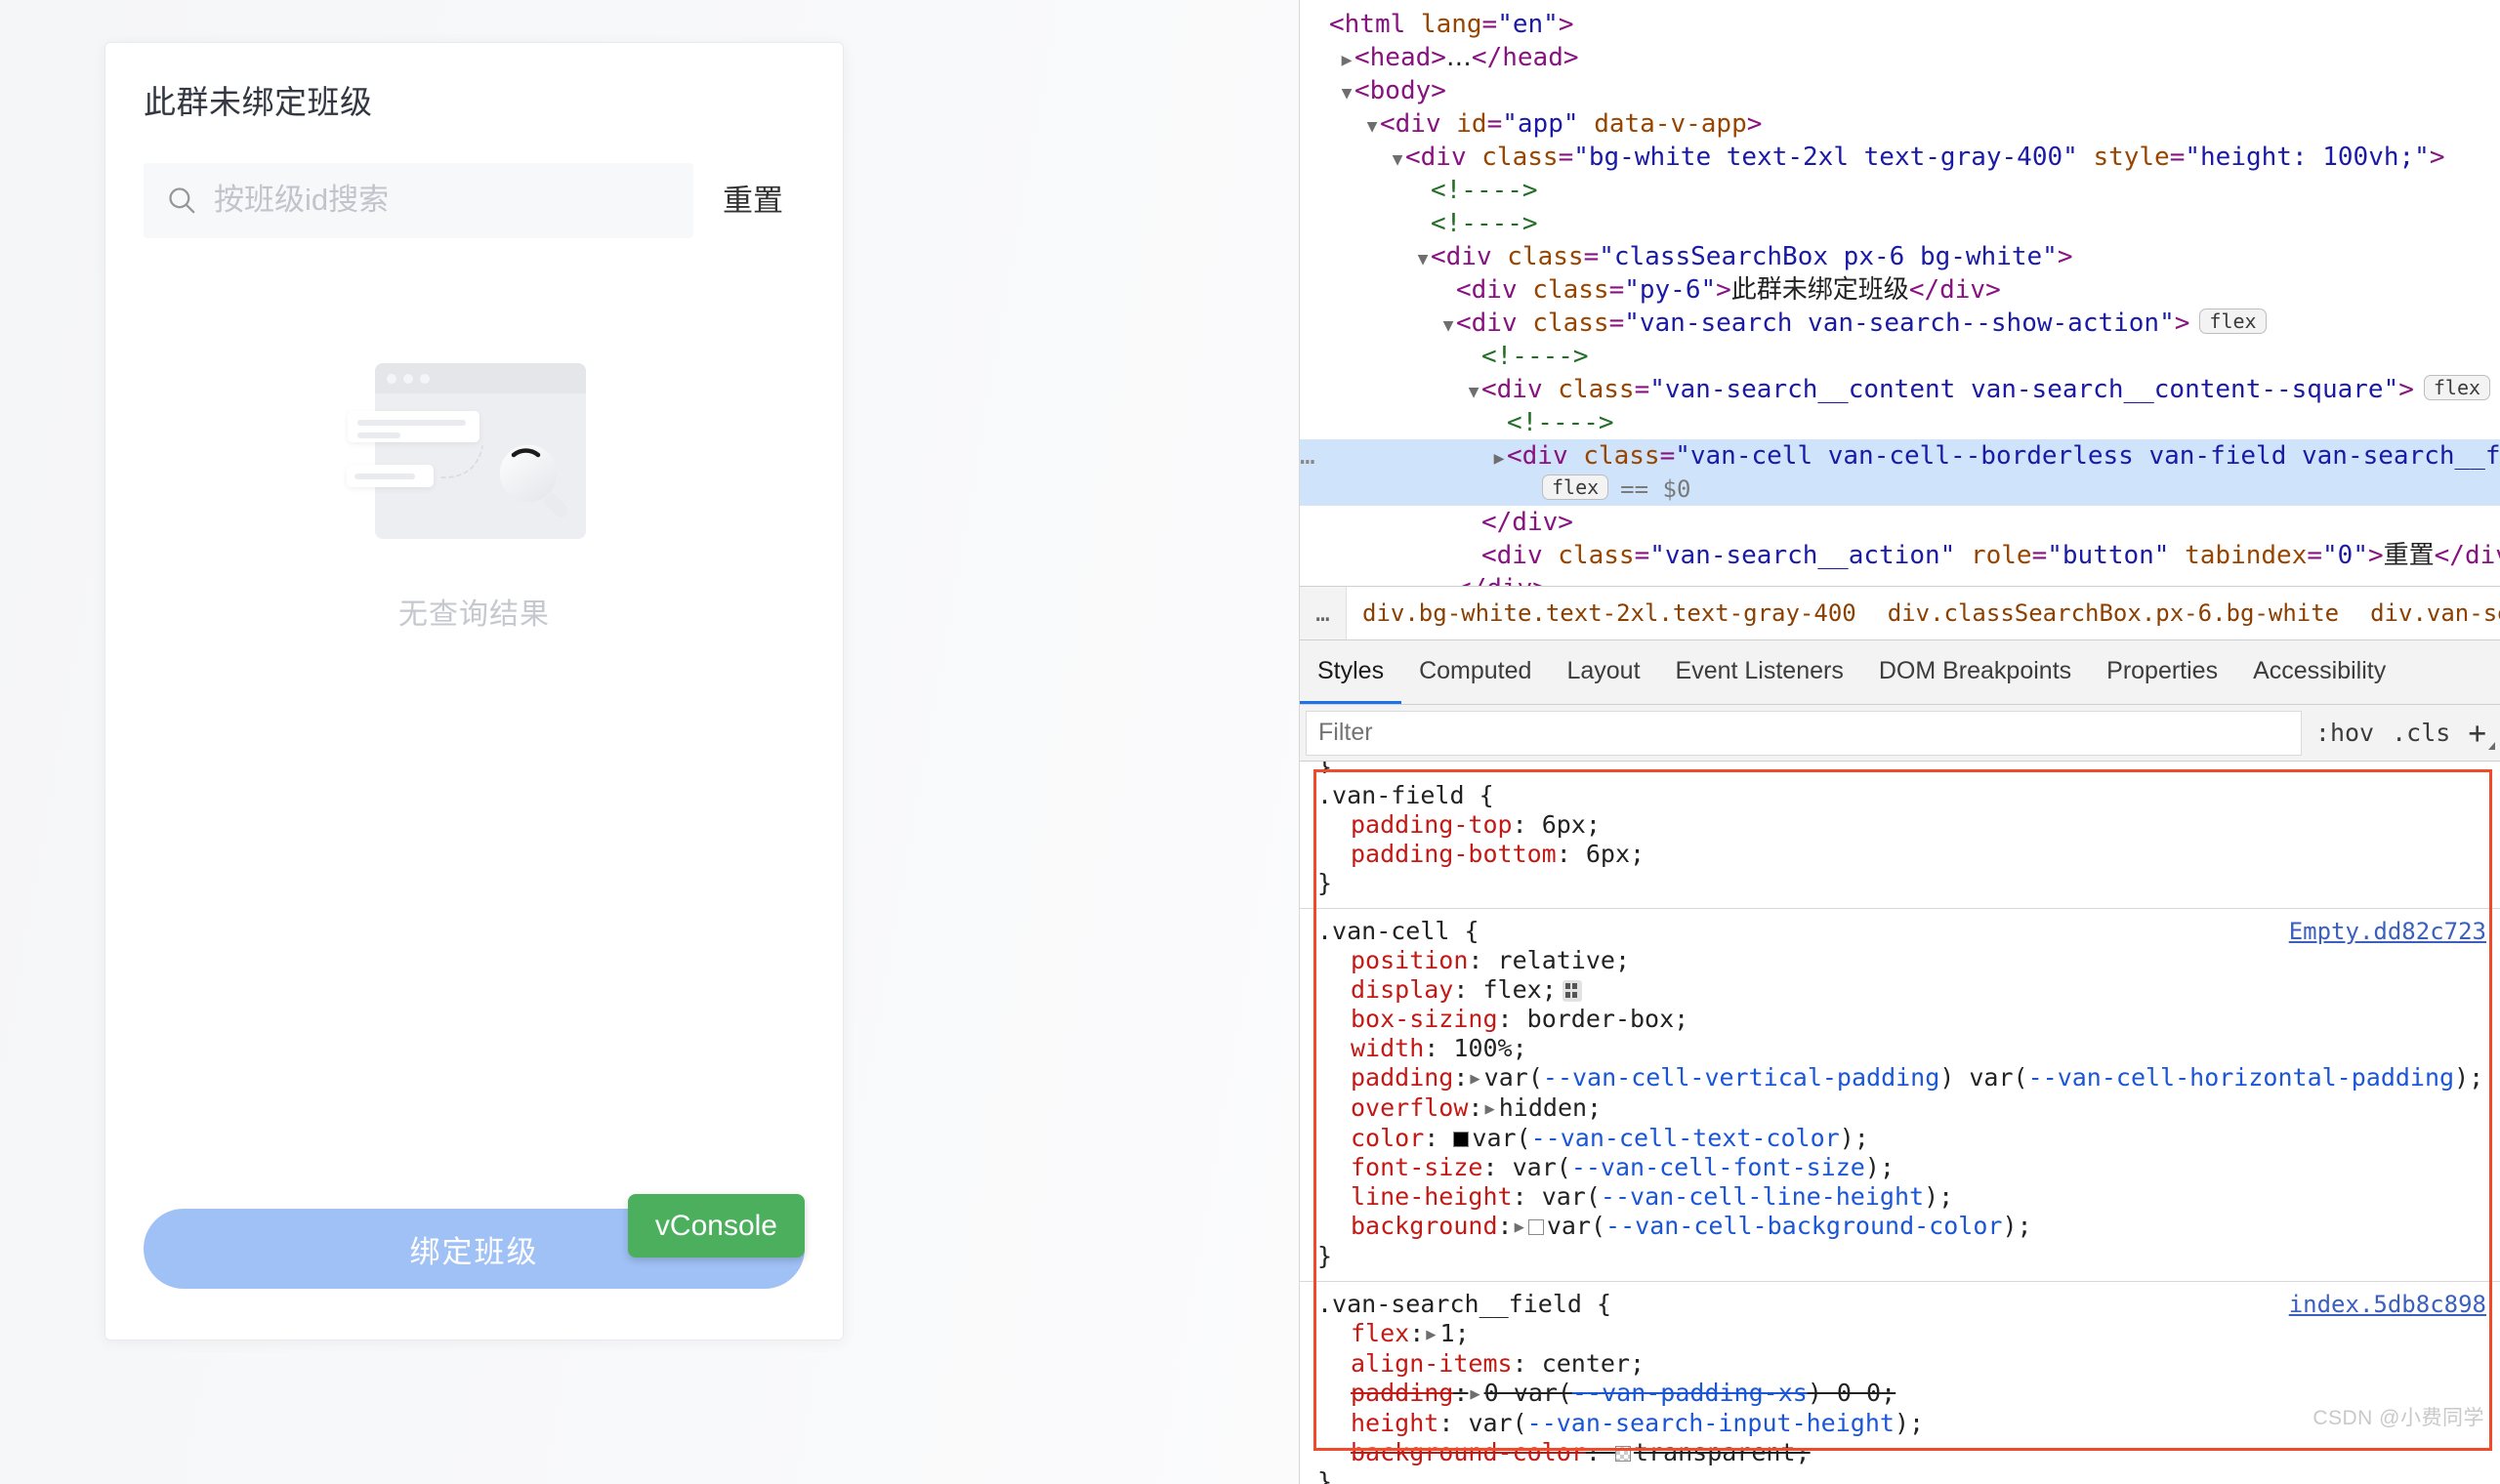 Image resolution: width=2500 pixels, height=1484 pixels. I want to click on css-variable: --van-cell-font-size, so click(1718, 1167).